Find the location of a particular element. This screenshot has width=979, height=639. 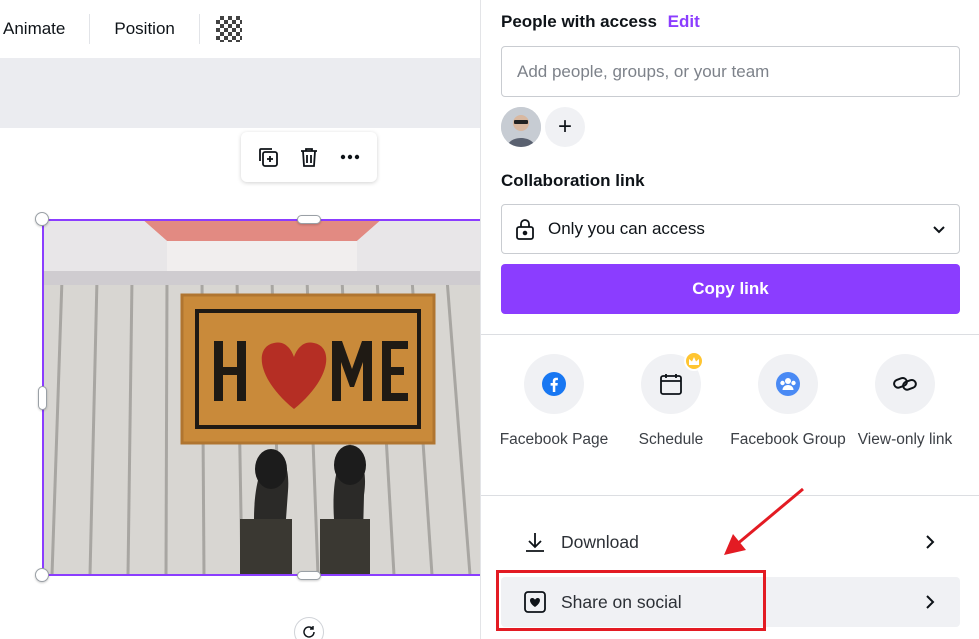

plus-icon: + is located at coordinates (564, 126).